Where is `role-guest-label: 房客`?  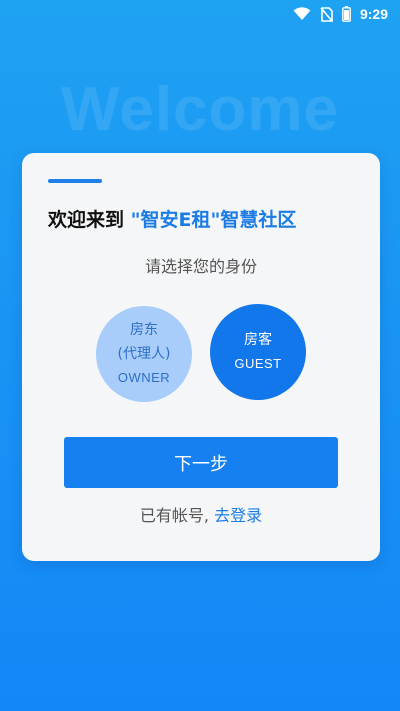
role-guest-label: 房客 is located at coordinates (258, 340).